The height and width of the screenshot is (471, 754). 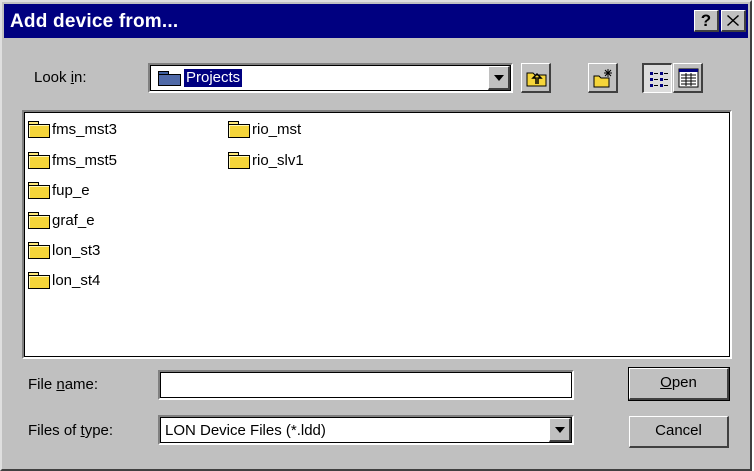 What do you see at coordinates (64, 280) in the screenshot?
I see `list-item: lon_st4` at bounding box center [64, 280].